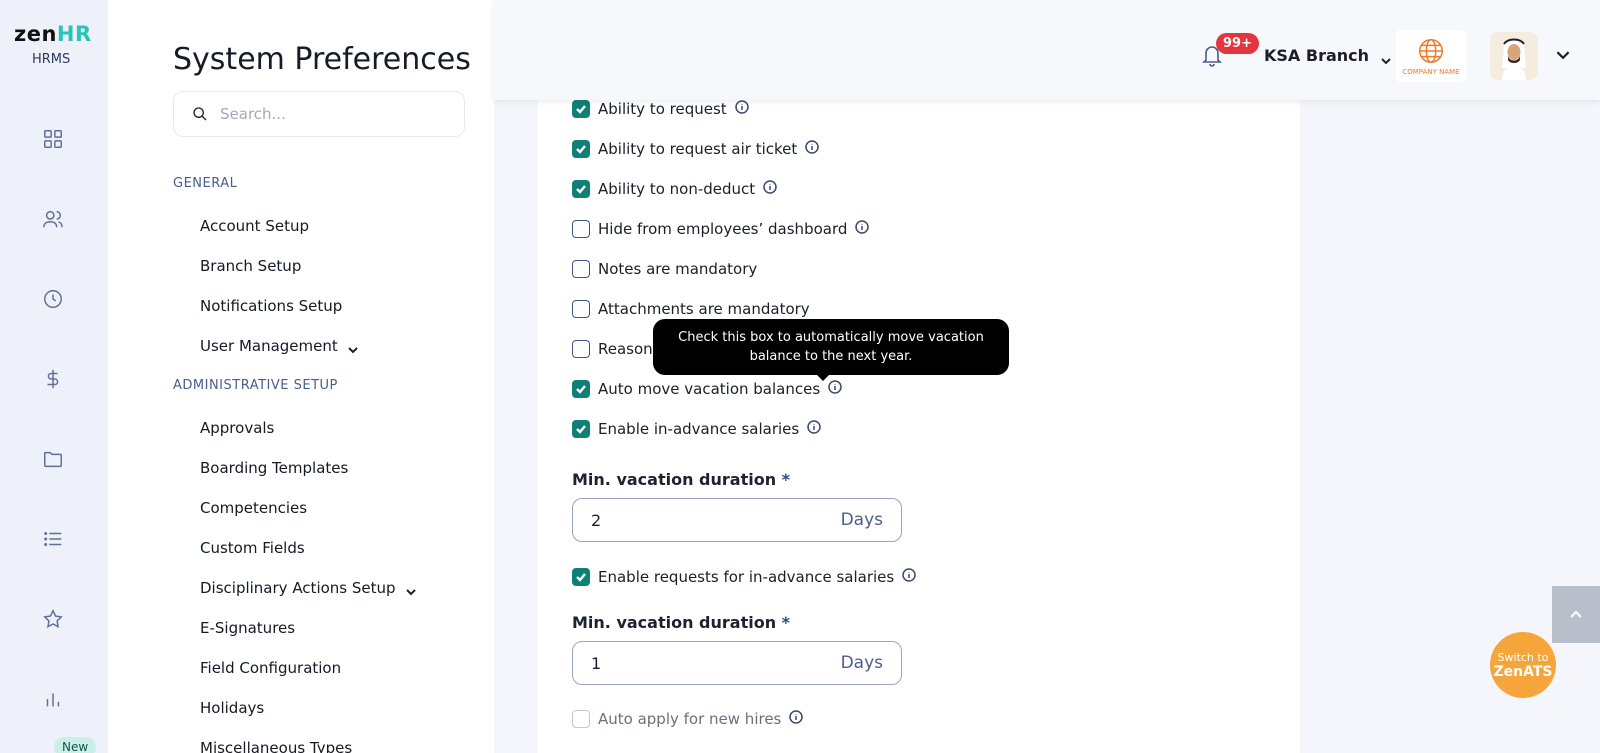  Describe the element at coordinates (691, 309) in the screenshot. I see `option-attachments-mandatory: Attachments are mandatory` at that location.